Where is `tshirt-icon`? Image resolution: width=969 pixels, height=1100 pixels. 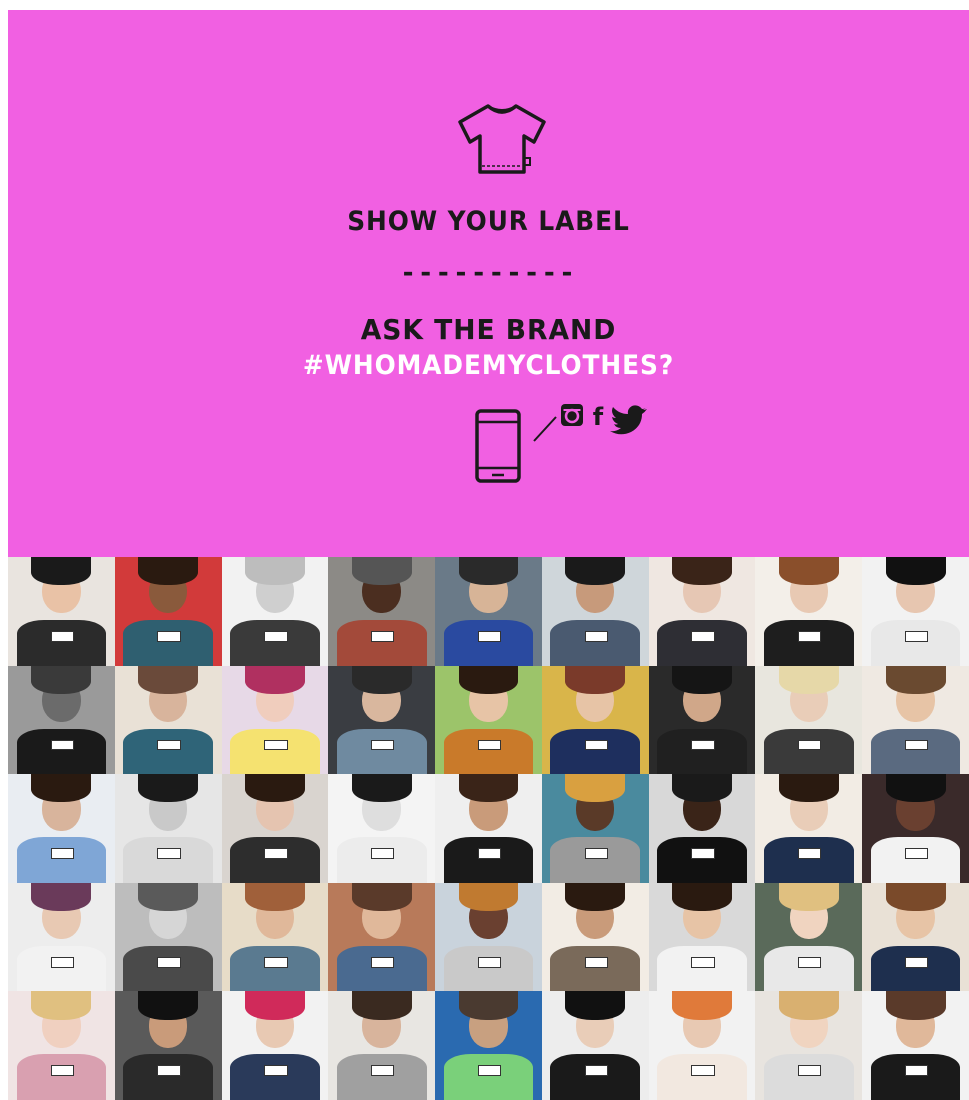 tshirt-icon is located at coordinates (502, 142).